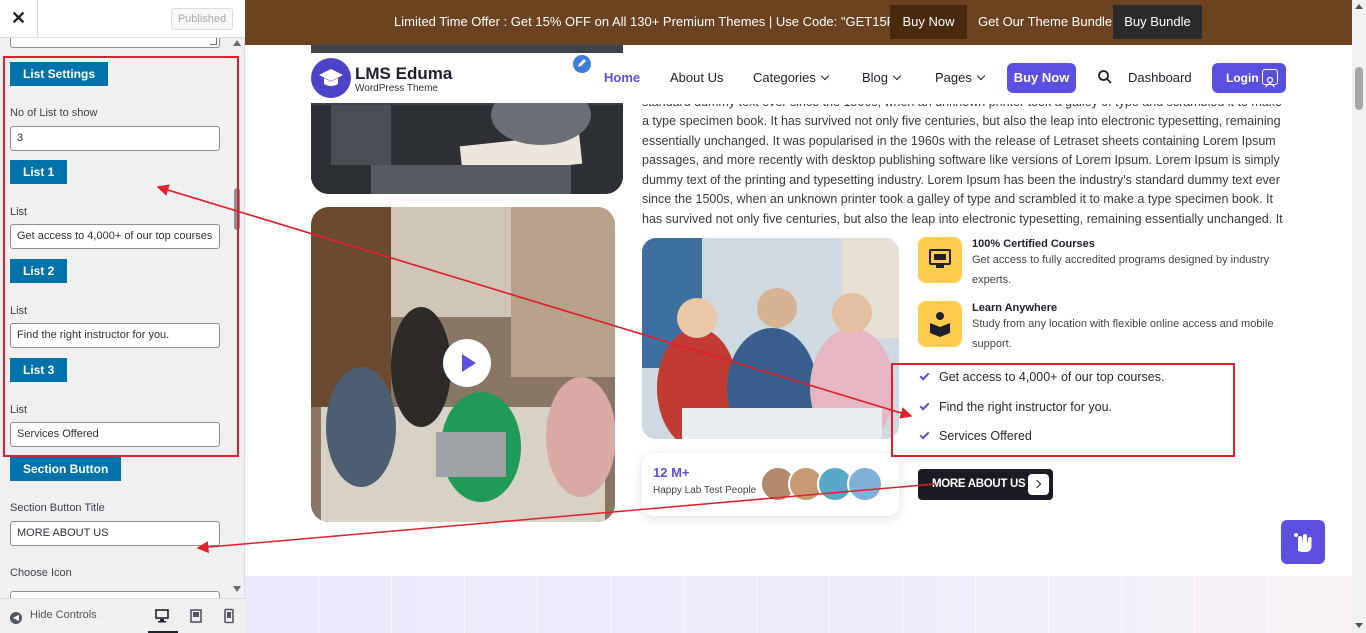 The width and height of the screenshot is (1366, 633). I want to click on stats-card: 12 M+ Happy Lab Test People, so click(770, 484).